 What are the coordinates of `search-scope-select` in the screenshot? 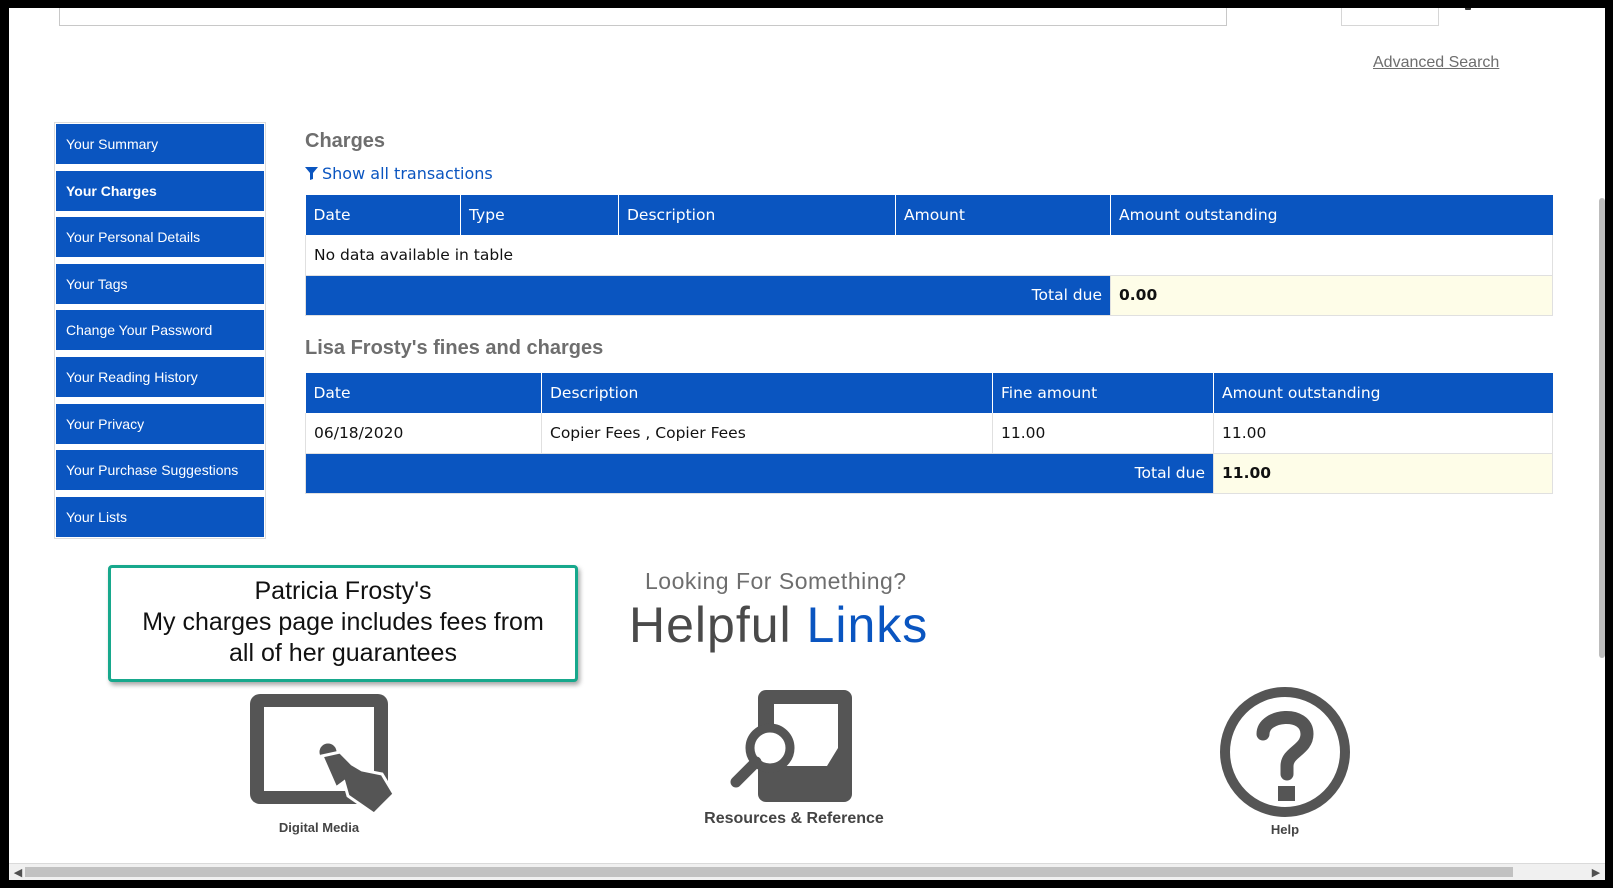 It's located at (1390, 17).